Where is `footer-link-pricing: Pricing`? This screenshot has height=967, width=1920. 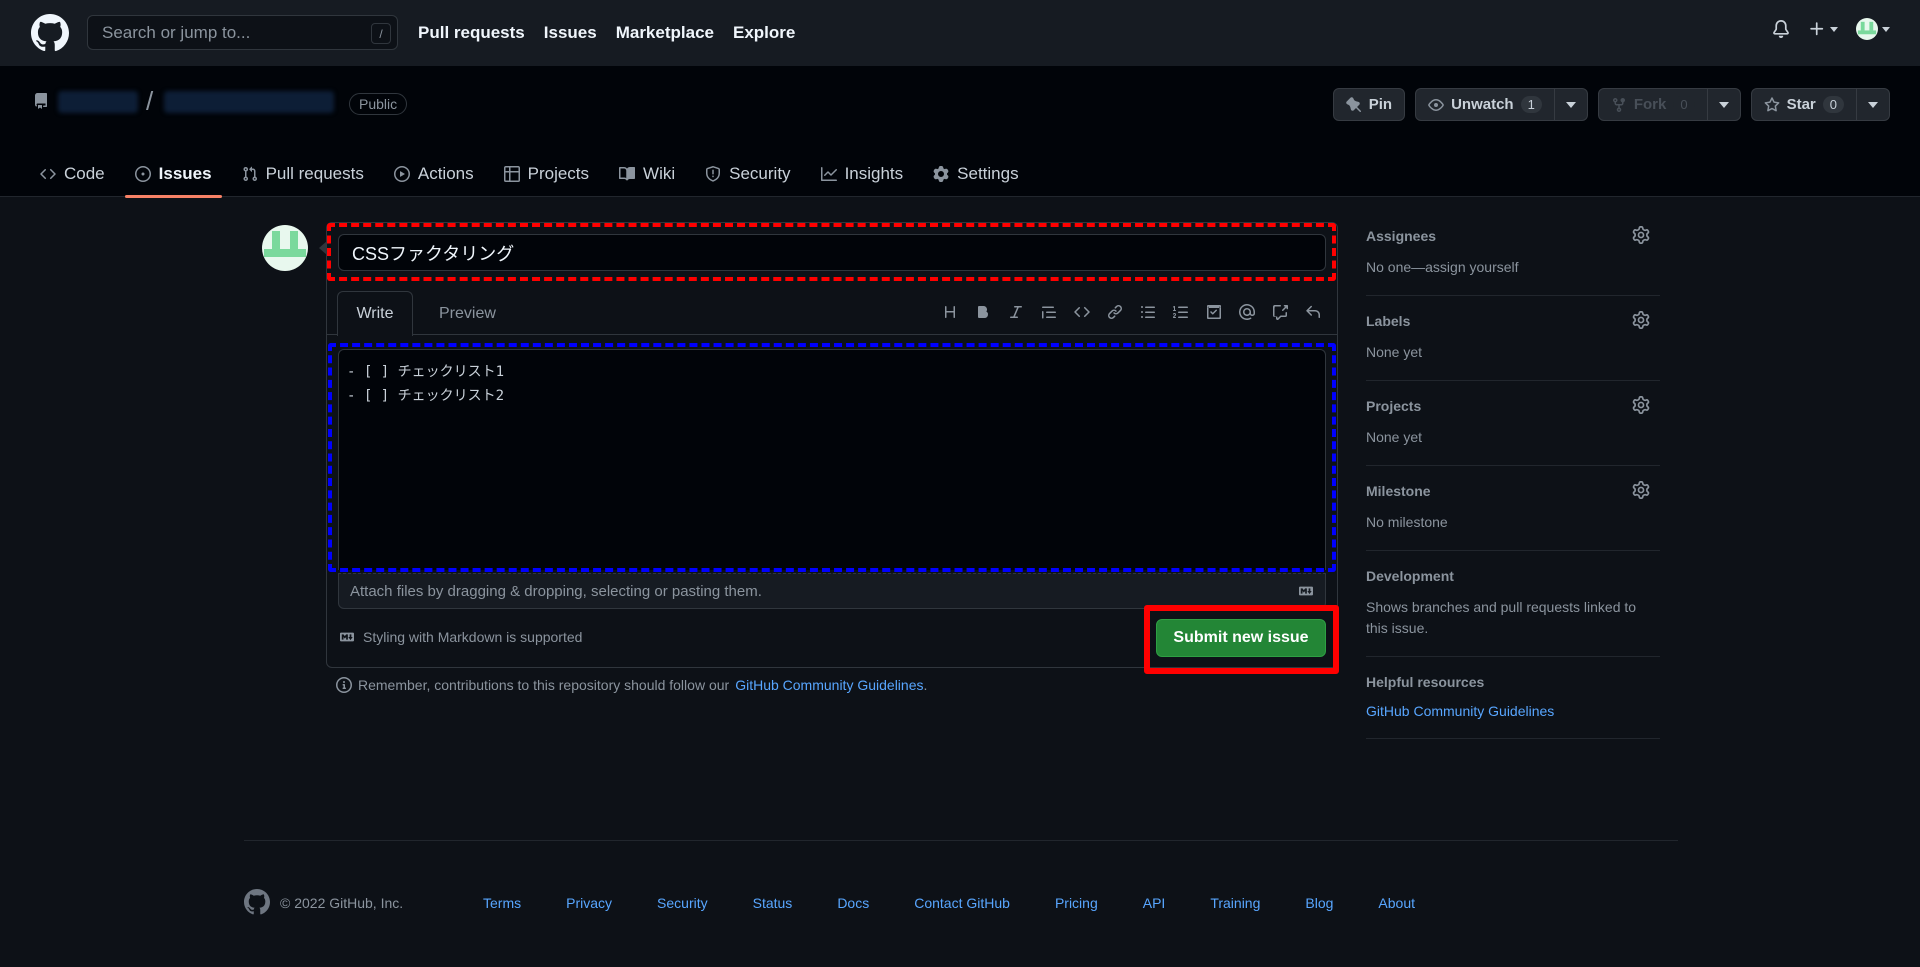
footer-link-pricing: Pricing is located at coordinates (1076, 903).